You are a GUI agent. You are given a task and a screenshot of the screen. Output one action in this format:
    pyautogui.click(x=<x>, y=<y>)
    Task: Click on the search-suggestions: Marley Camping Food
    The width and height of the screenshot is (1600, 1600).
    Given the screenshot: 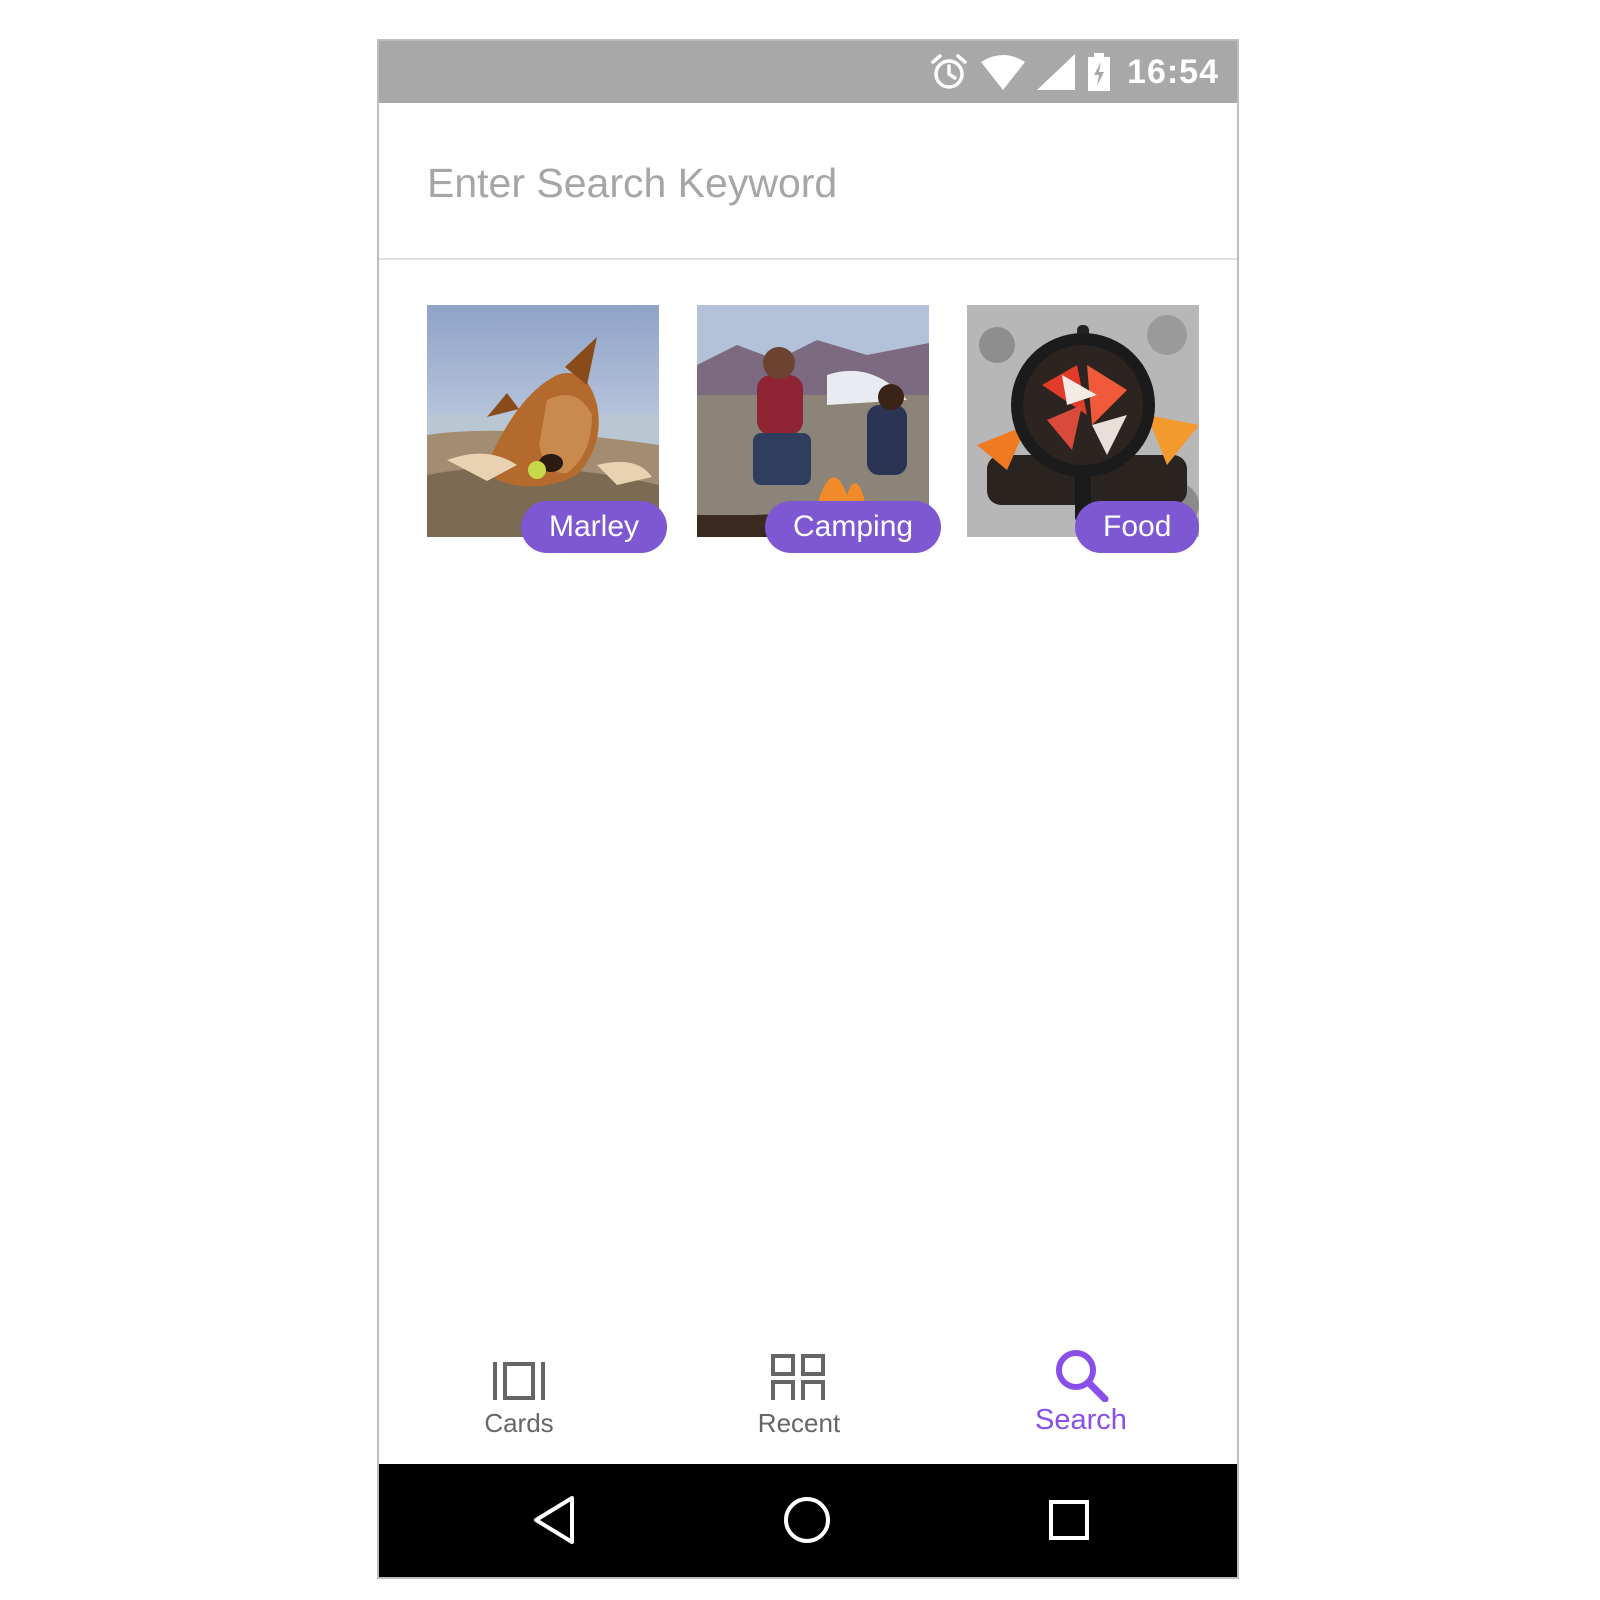 What is the action you would take?
    pyautogui.click(x=817, y=435)
    